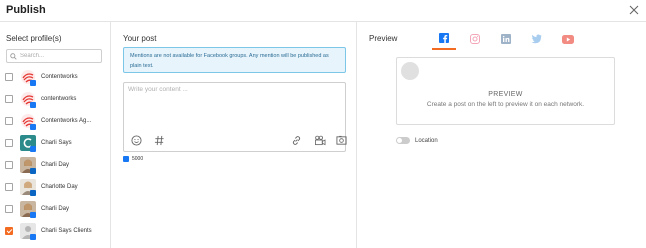 This screenshot has width=646, height=248. I want to click on profile-selector-title: Select profile(s), so click(34, 38).